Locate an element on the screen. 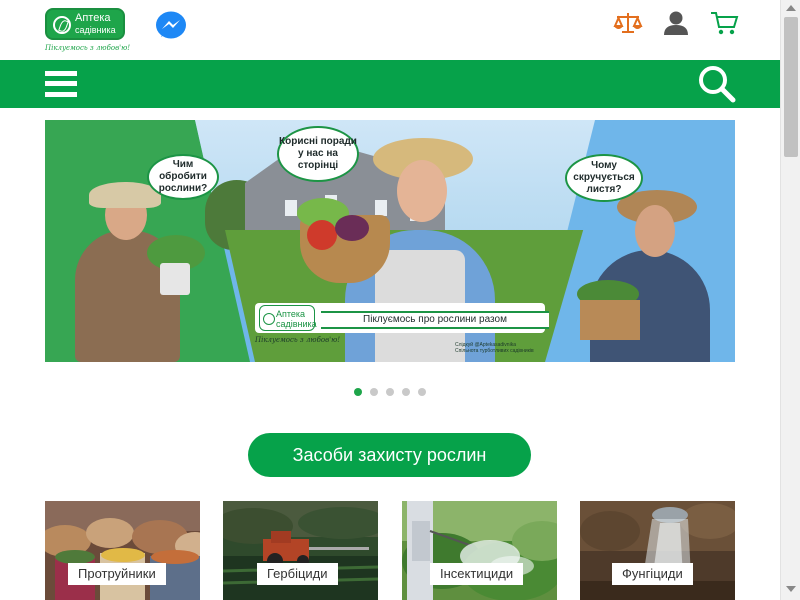 Image resolution: width=800 pixels, height=600 pixels. carousel-dots is located at coordinates (394, 392).